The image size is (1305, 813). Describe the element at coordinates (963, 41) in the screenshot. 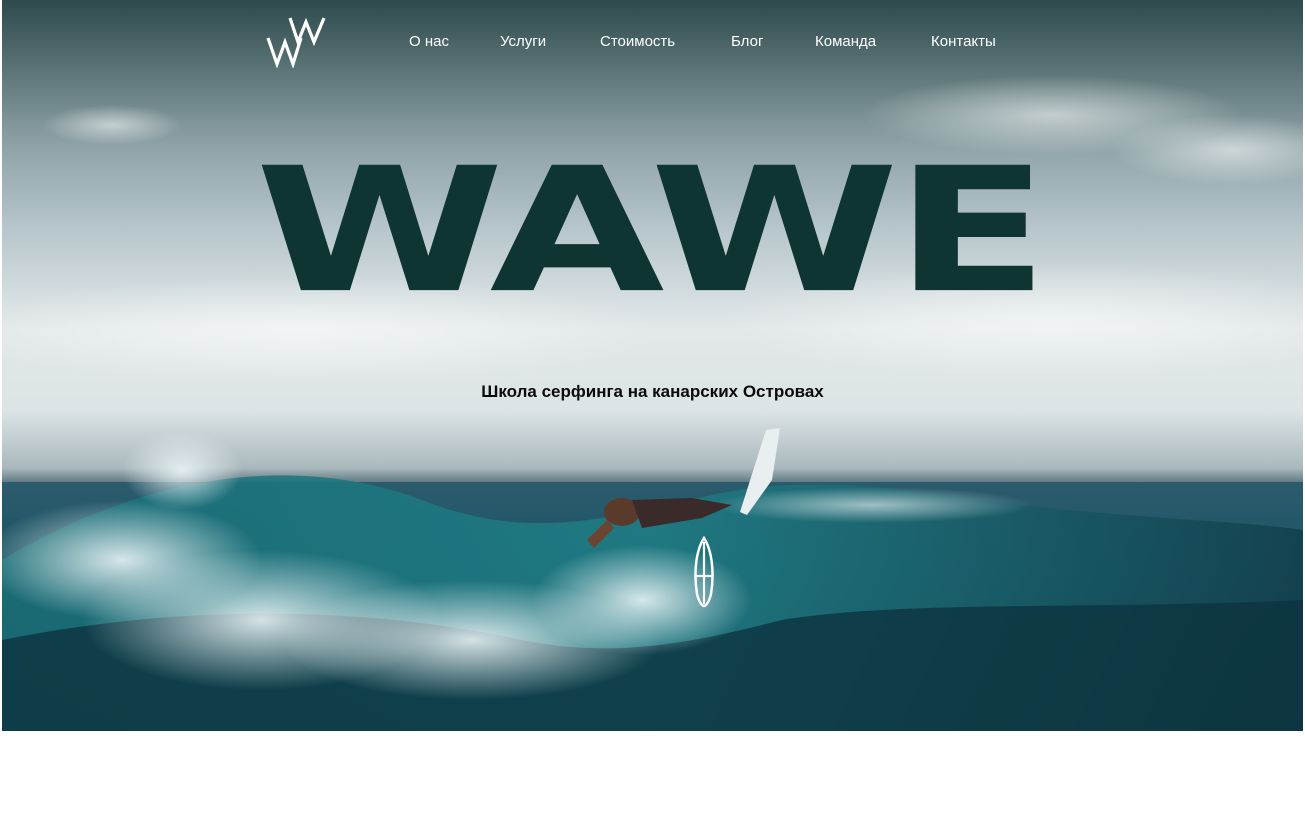

I see `nav-item-contacts: Контакты` at that location.